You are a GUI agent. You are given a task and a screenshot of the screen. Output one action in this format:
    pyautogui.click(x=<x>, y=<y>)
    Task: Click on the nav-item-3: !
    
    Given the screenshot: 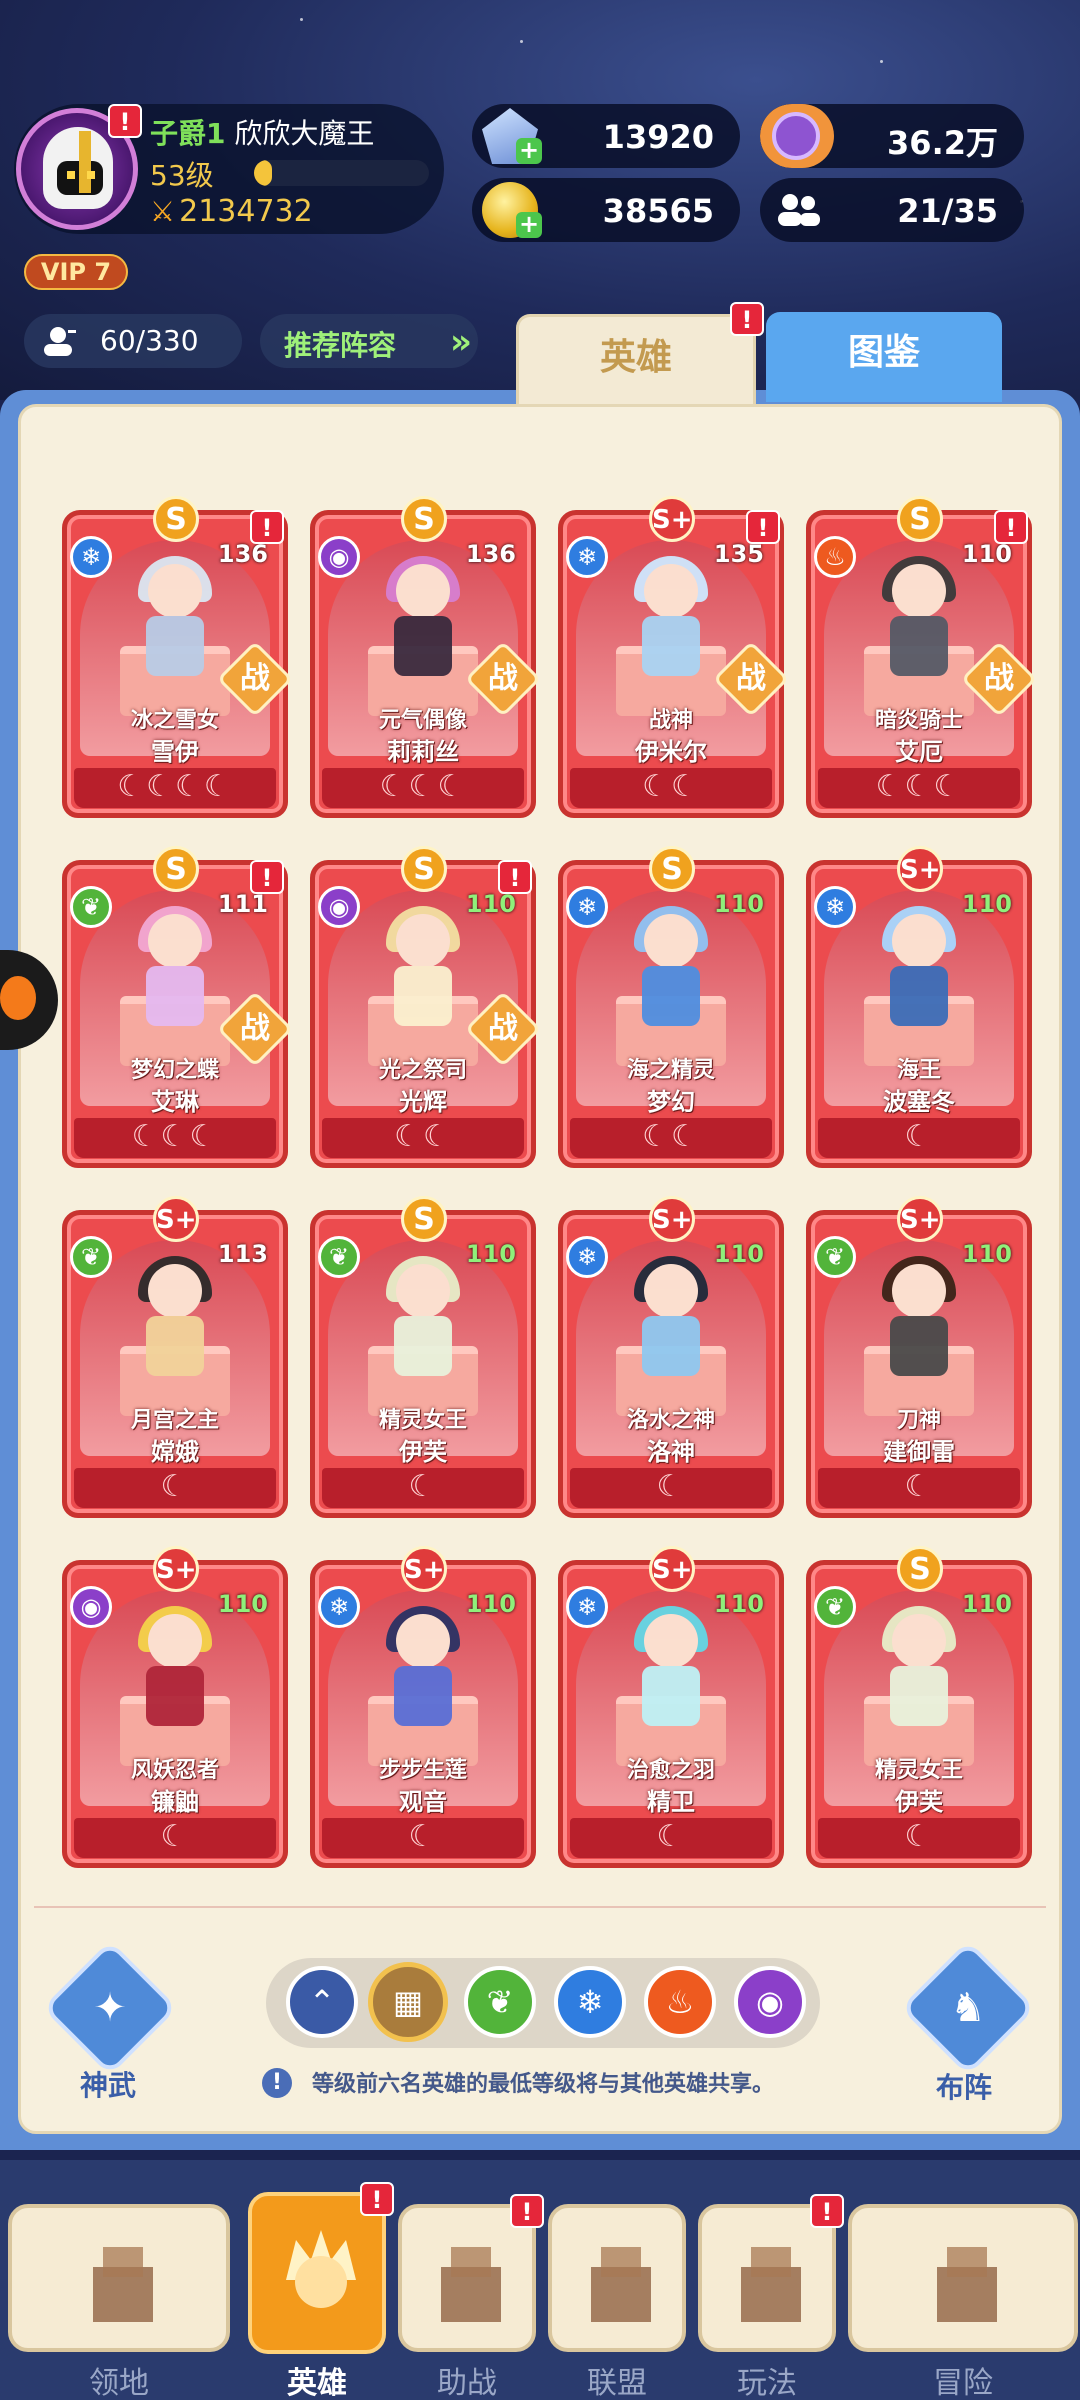 What is the action you would take?
    pyautogui.click(x=471, y=2273)
    